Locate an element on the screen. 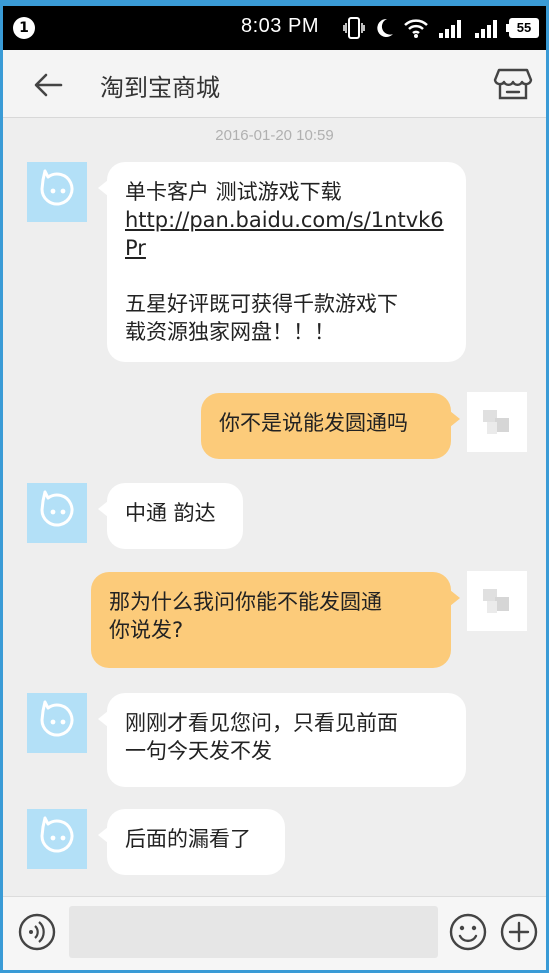 This screenshot has height=973, width=549. chat-header: 淘到宝商城 is located at coordinates (274, 84).